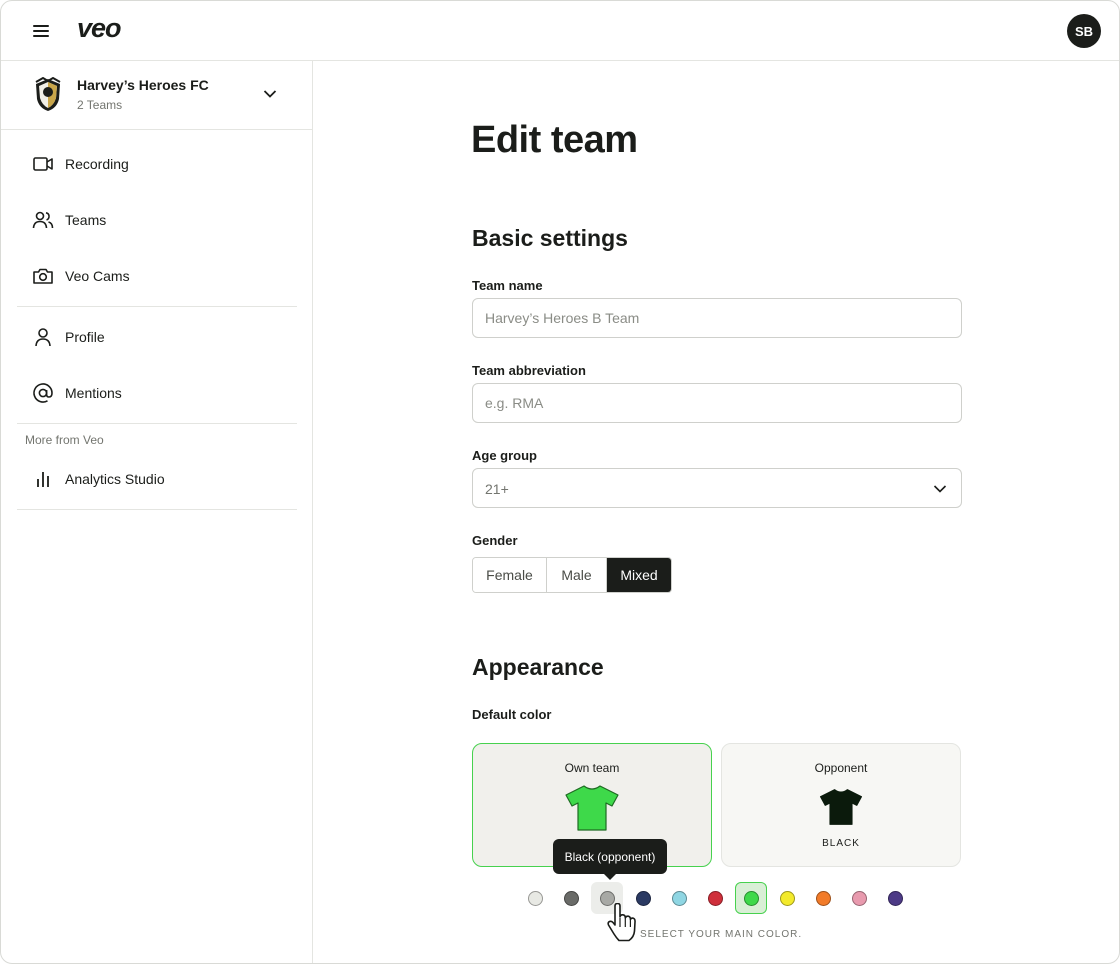 The width and height of the screenshot is (1120, 964). I want to click on opponent-color-name: BLACK, so click(841, 843).